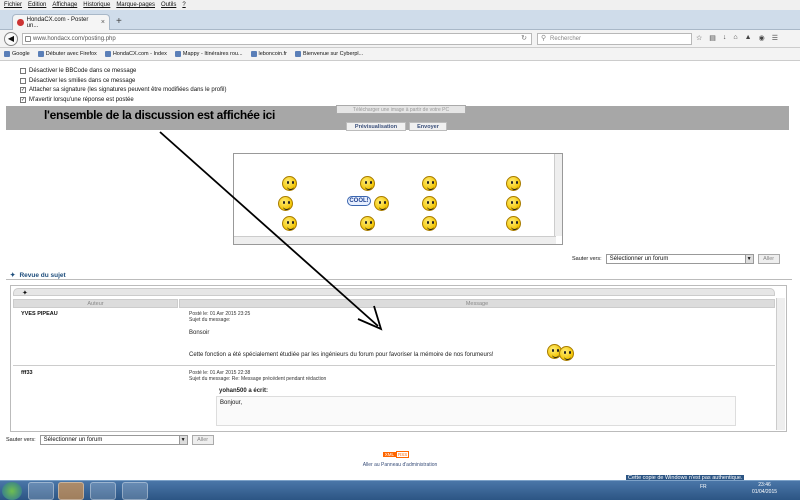 Image resolution: width=800 pixels, height=500 pixels. What do you see at coordinates (199, 333) in the screenshot?
I see `post-greeting: Bonsoir` at bounding box center [199, 333].